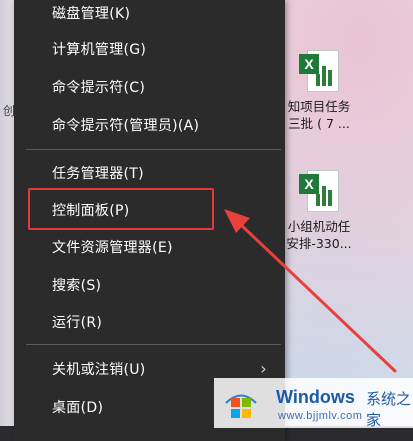 The width and height of the screenshot is (413, 441). I want to click on windows-logo-icon, so click(241, 406).